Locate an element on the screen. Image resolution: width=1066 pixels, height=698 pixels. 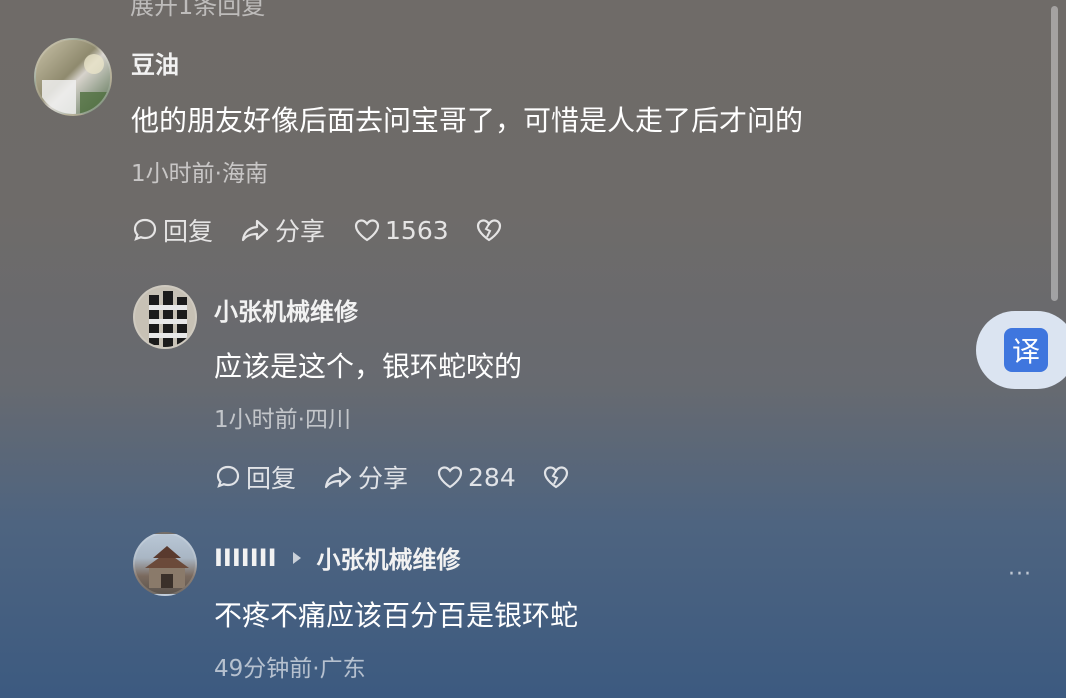
username: 豆油 is located at coordinates (155, 62).